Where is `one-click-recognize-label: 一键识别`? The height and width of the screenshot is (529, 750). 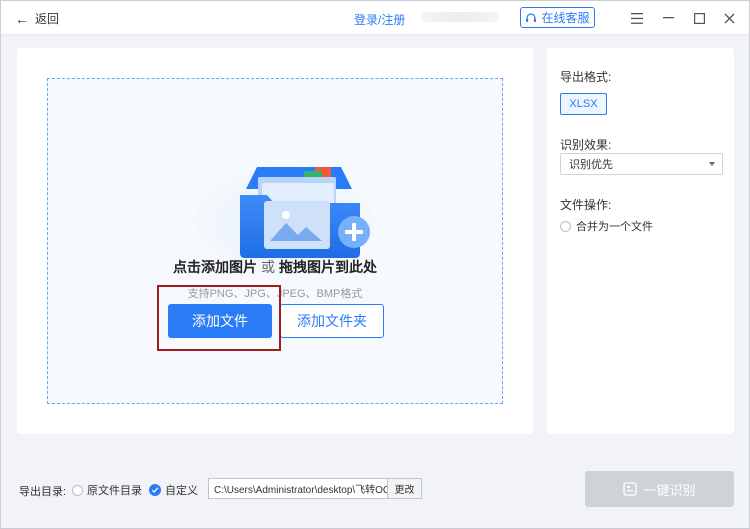
one-click-recognize-label: 一键识别 is located at coordinates (669, 490).